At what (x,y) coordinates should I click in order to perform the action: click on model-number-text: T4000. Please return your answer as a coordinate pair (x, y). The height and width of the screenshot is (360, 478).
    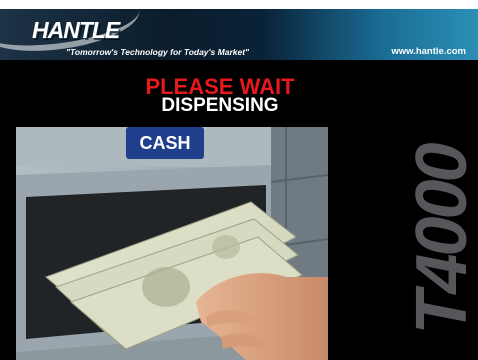
    Looking at the image, I should click on (440, 240).